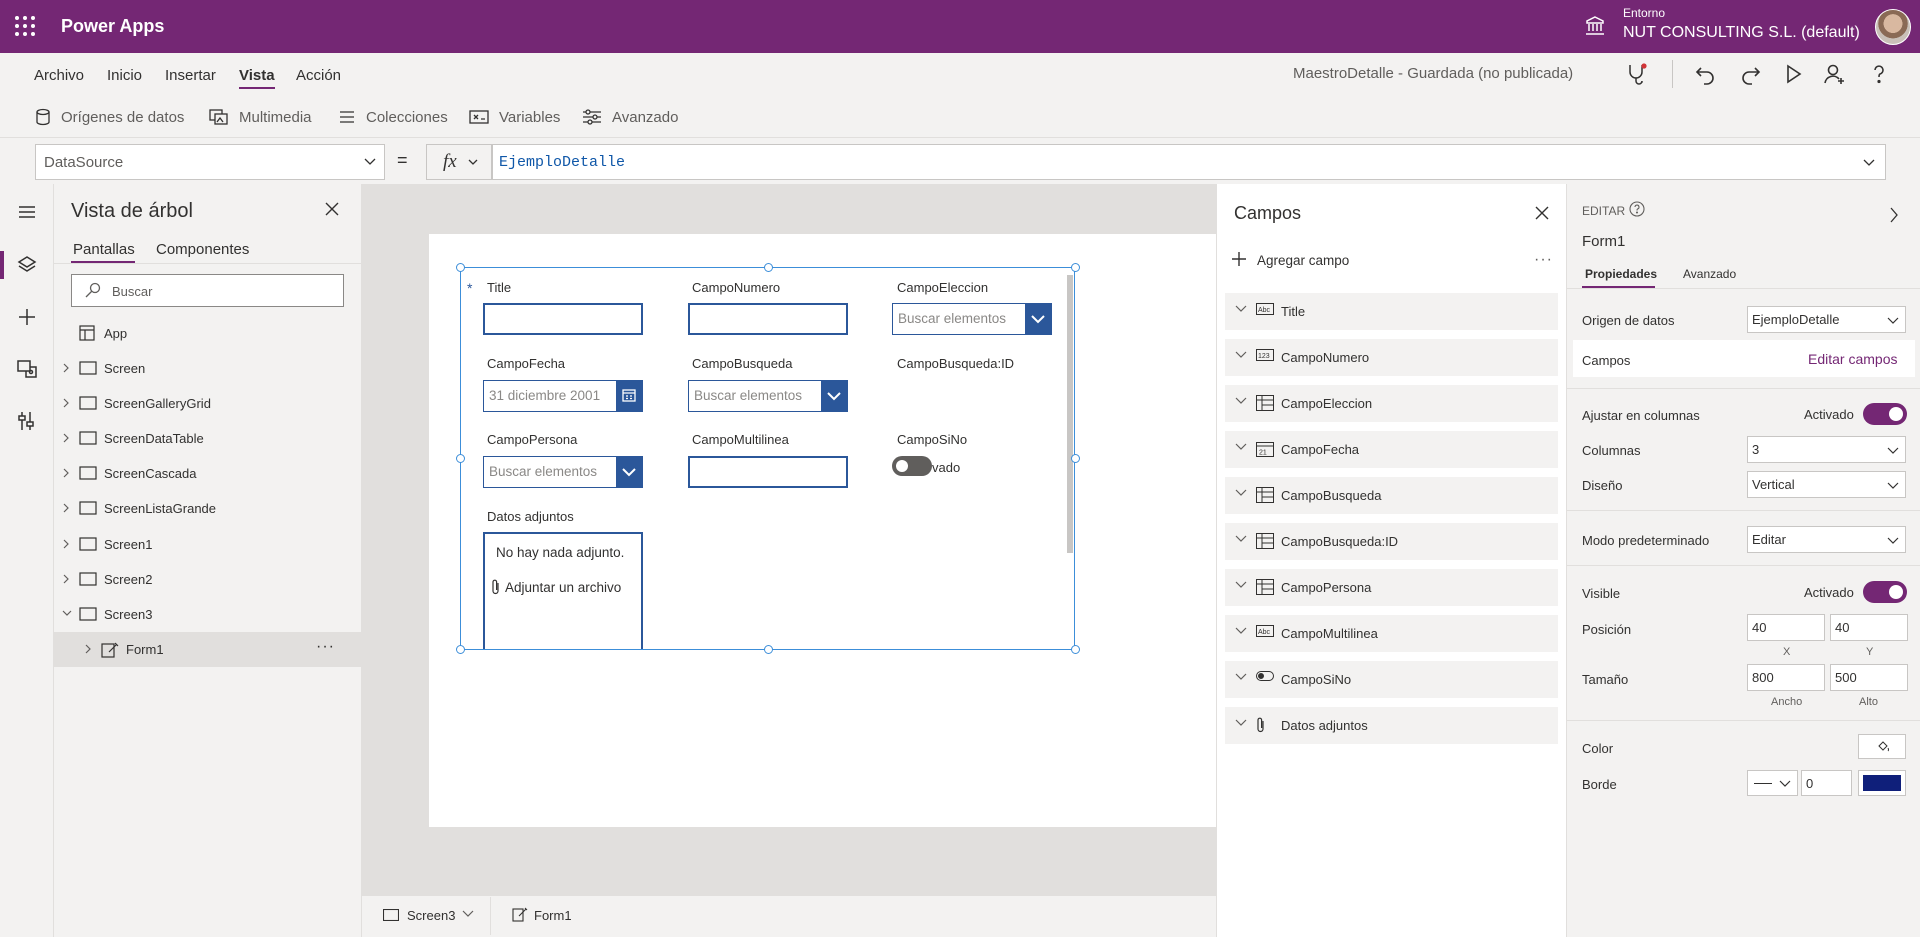 The height and width of the screenshot is (937, 1920). I want to click on tree-item-screendatatable: ScreenDataTable, so click(208, 438).